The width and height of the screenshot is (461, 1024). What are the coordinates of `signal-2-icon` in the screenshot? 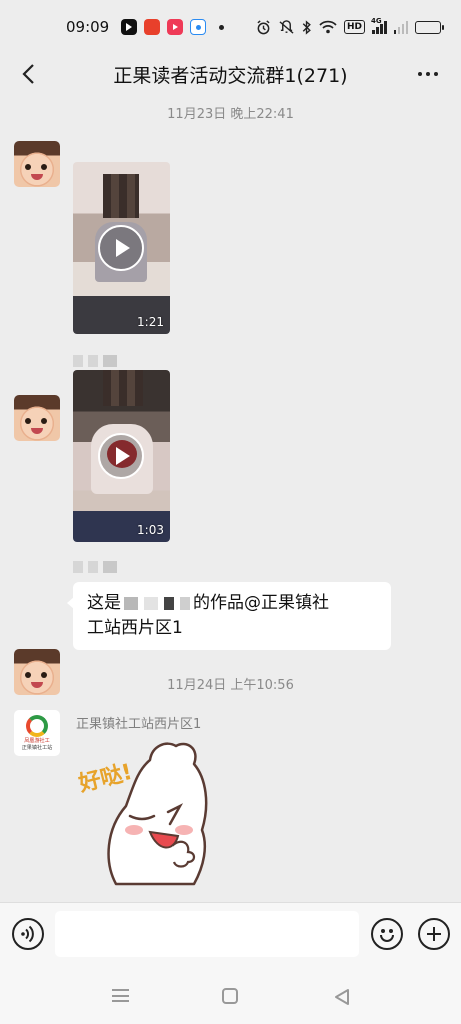 It's located at (400, 27).